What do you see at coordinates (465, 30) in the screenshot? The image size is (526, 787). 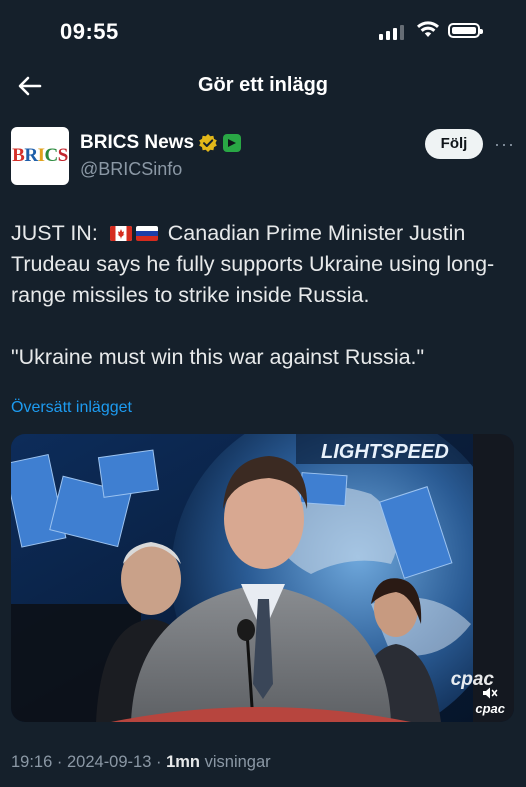 I see `battery-icon` at bounding box center [465, 30].